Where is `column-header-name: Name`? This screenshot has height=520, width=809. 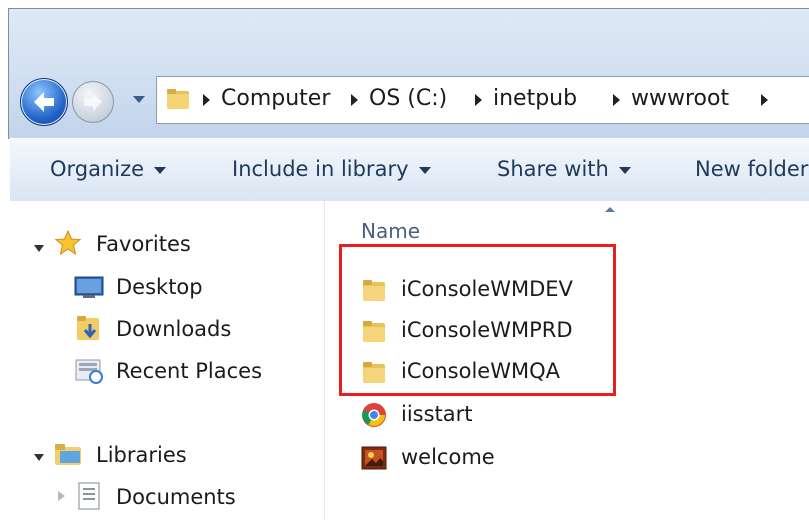
column-header-name: Name is located at coordinates (390, 231).